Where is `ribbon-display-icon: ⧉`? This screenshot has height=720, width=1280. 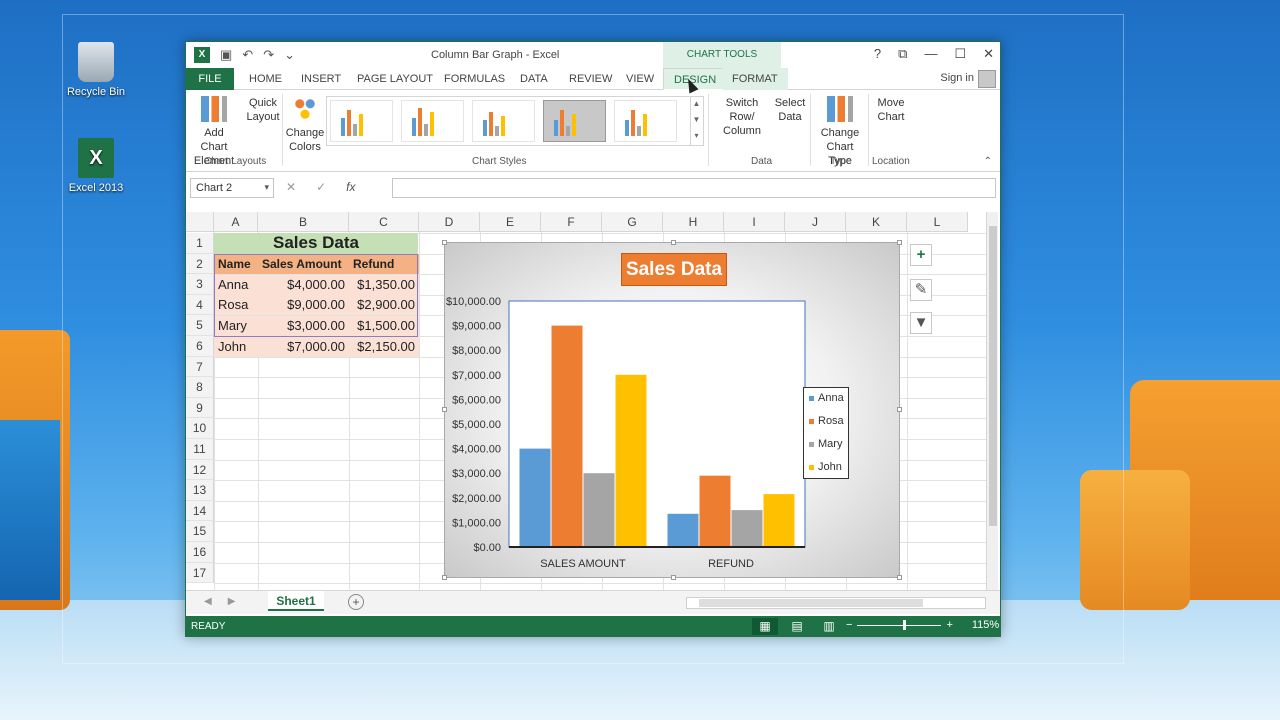
ribbon-display-icon: ⧉ is located at coordinates (902, 54).